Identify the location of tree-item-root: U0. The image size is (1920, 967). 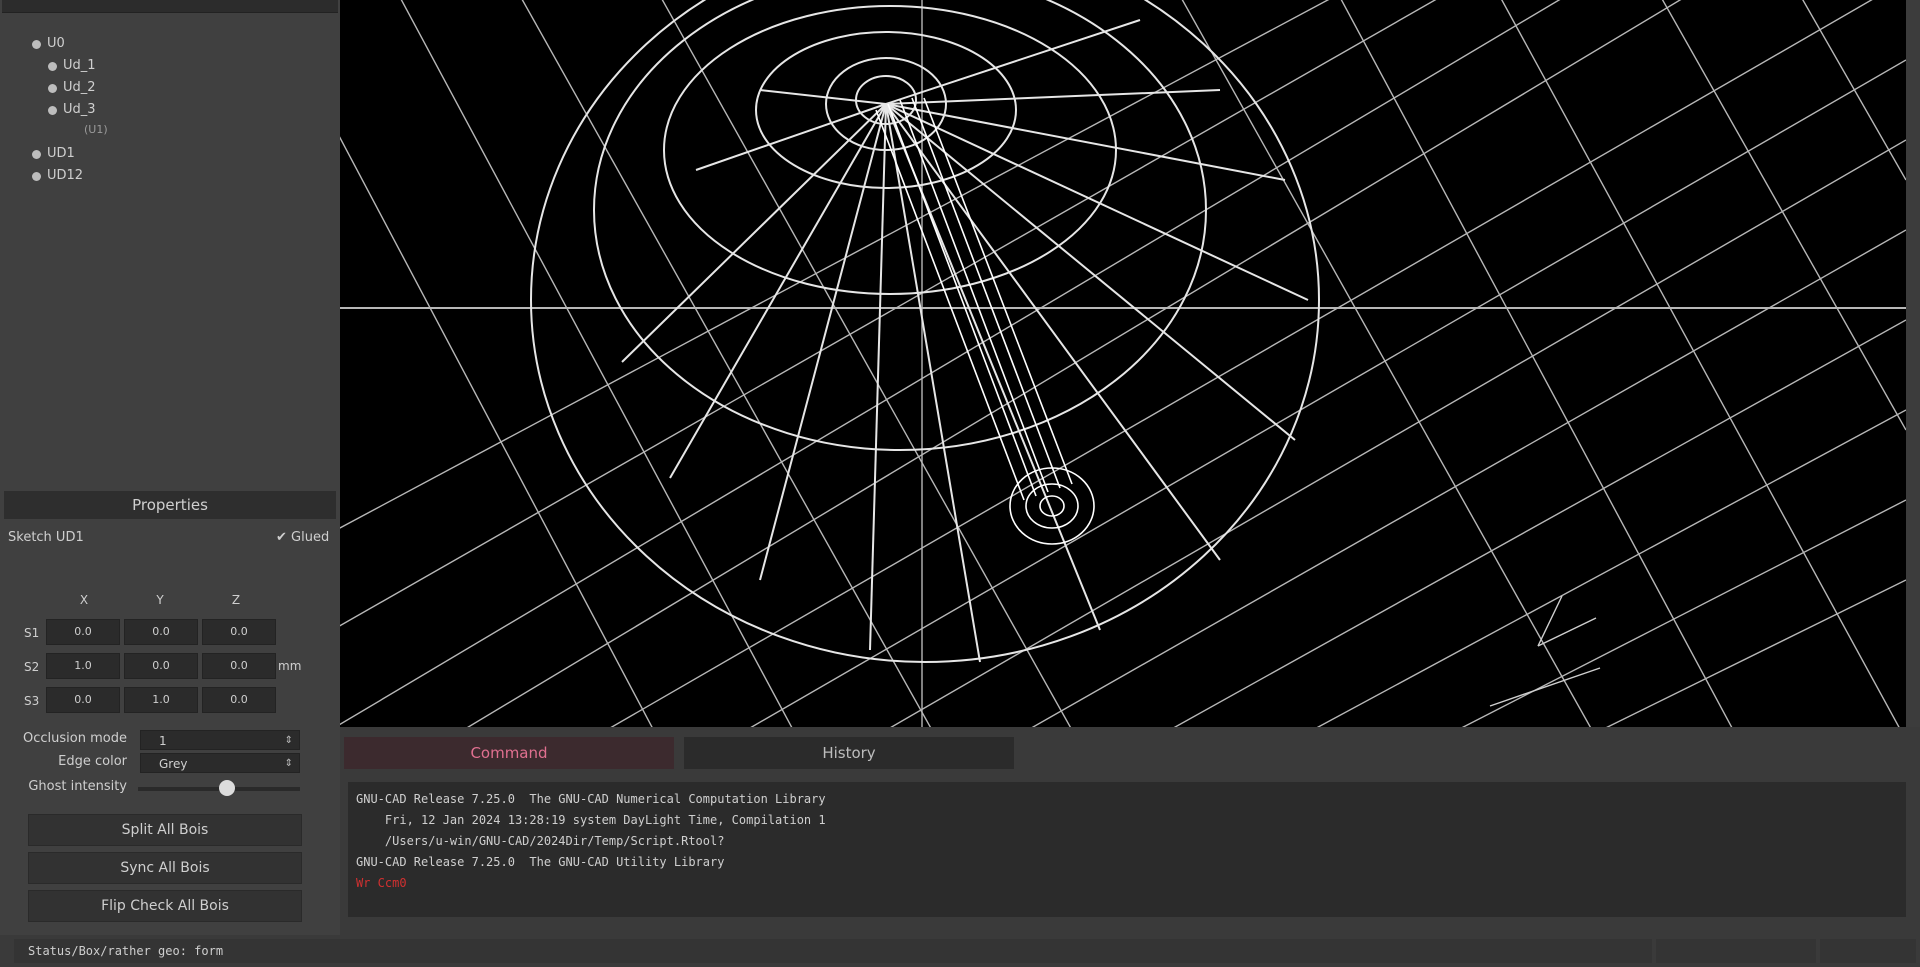
(48, 44).